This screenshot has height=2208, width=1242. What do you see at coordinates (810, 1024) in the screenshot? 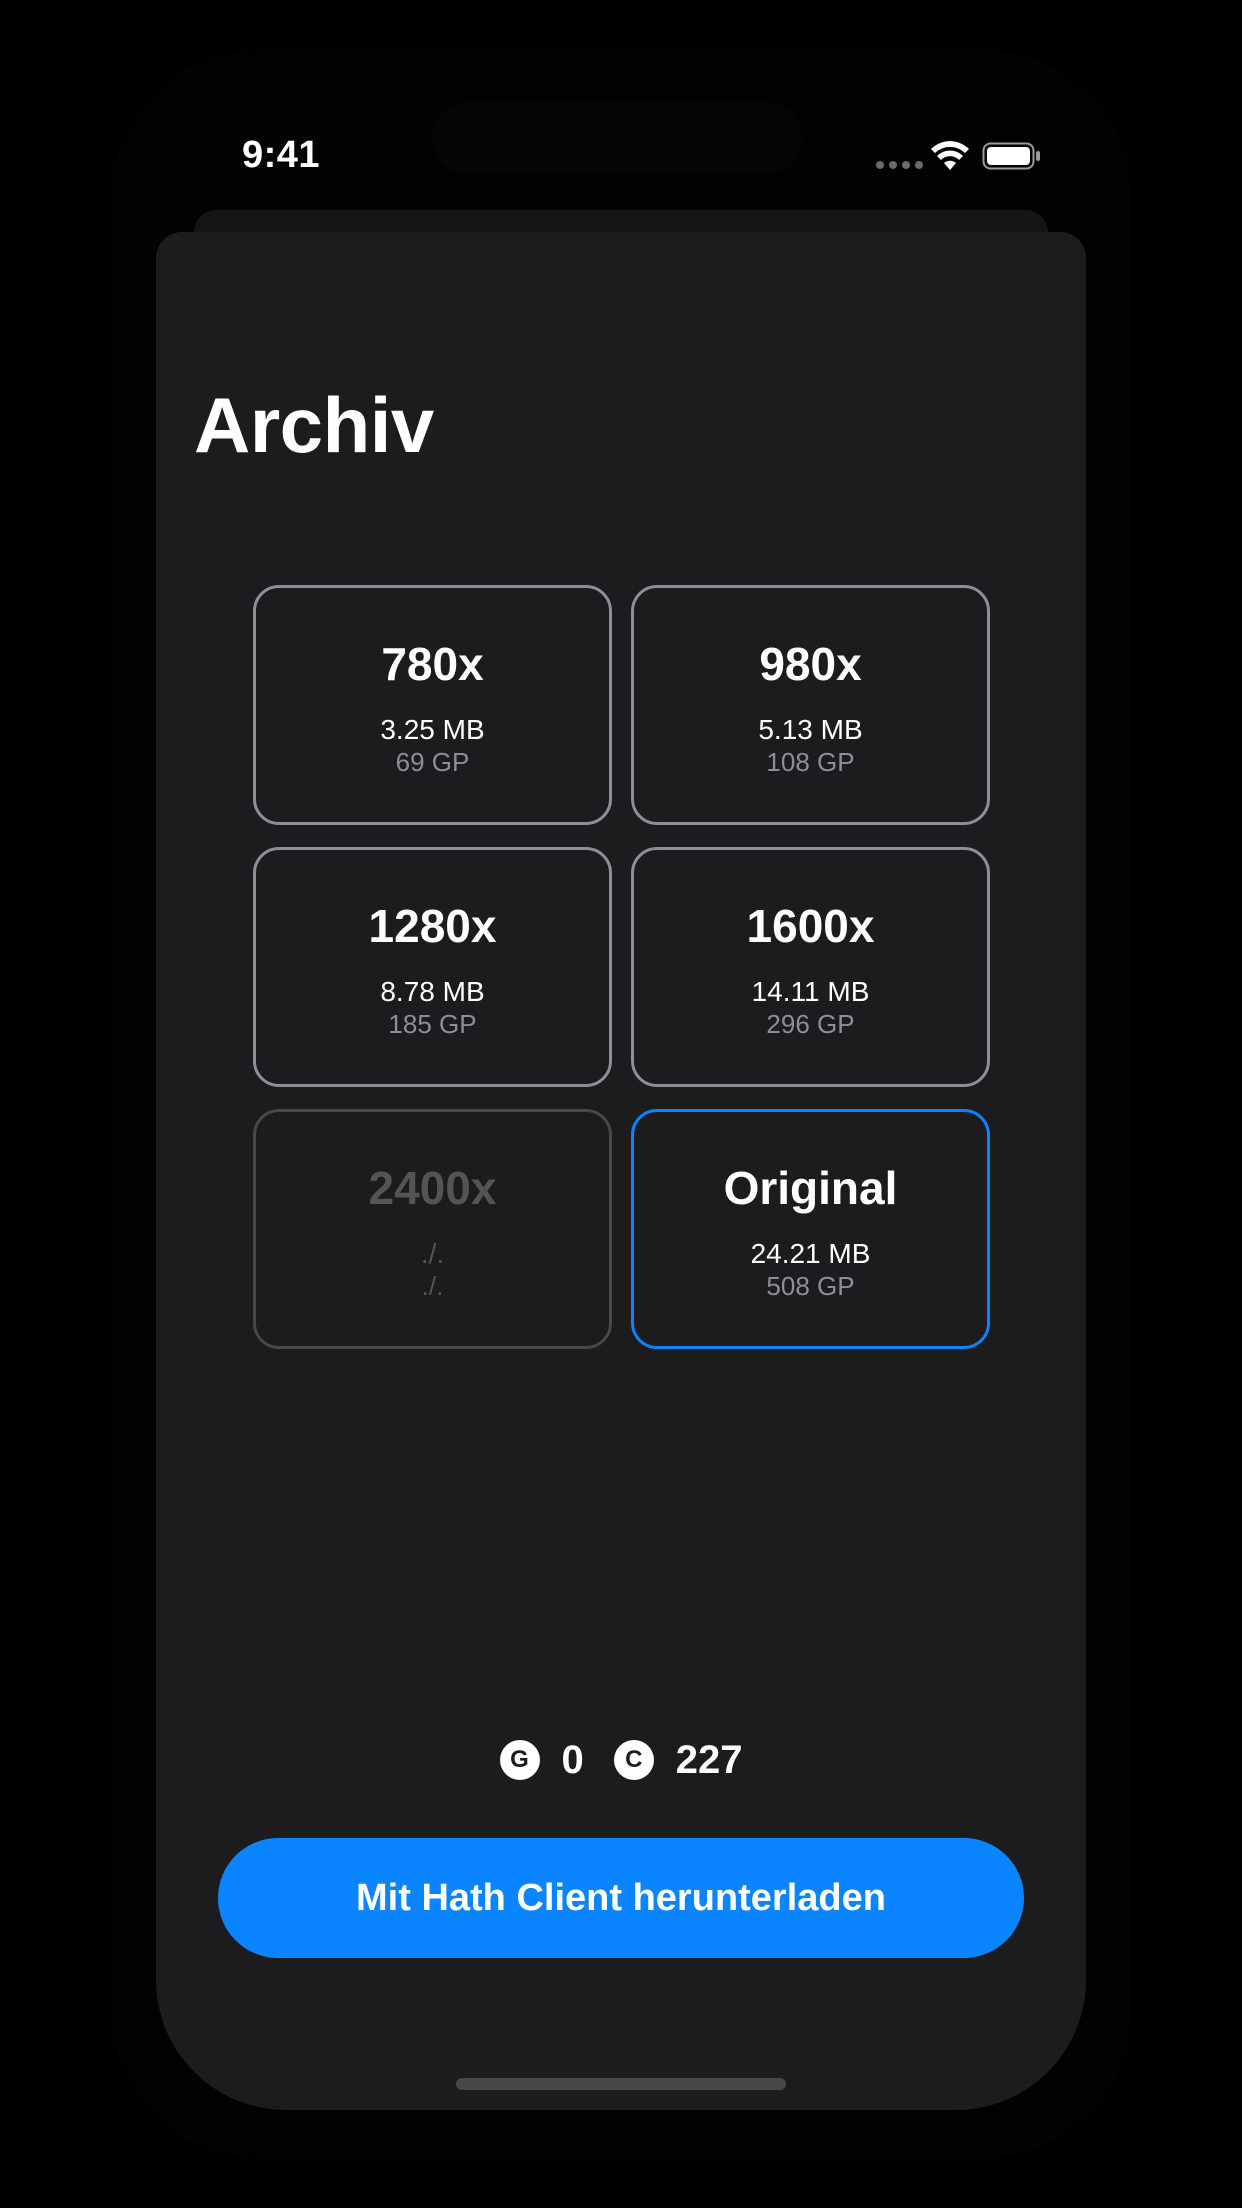
I see `option-cost: 296 GP` at bounding box center [810, 1024].